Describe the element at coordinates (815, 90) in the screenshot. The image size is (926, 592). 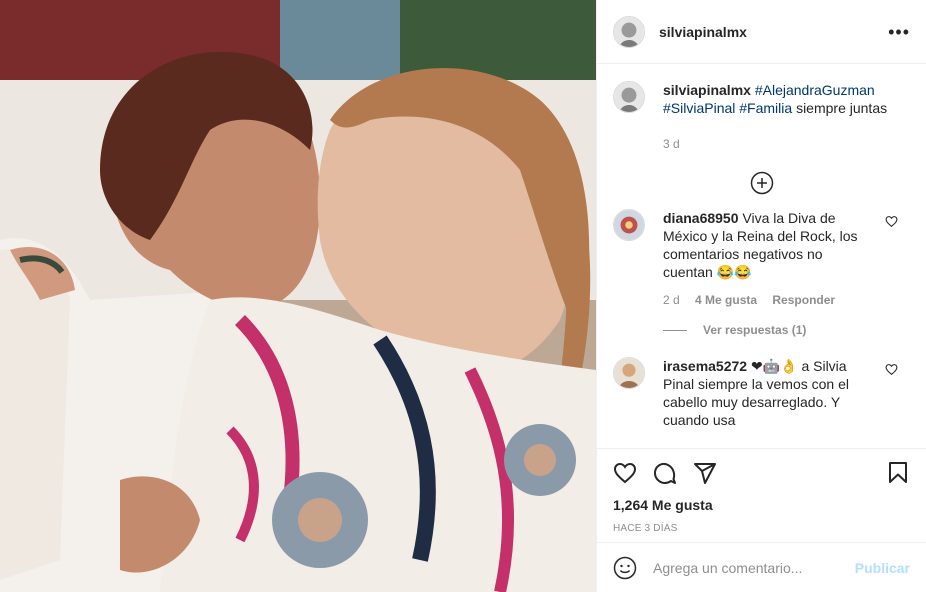
I see `hashtag-link: #AlejandraGuzman` at that location.